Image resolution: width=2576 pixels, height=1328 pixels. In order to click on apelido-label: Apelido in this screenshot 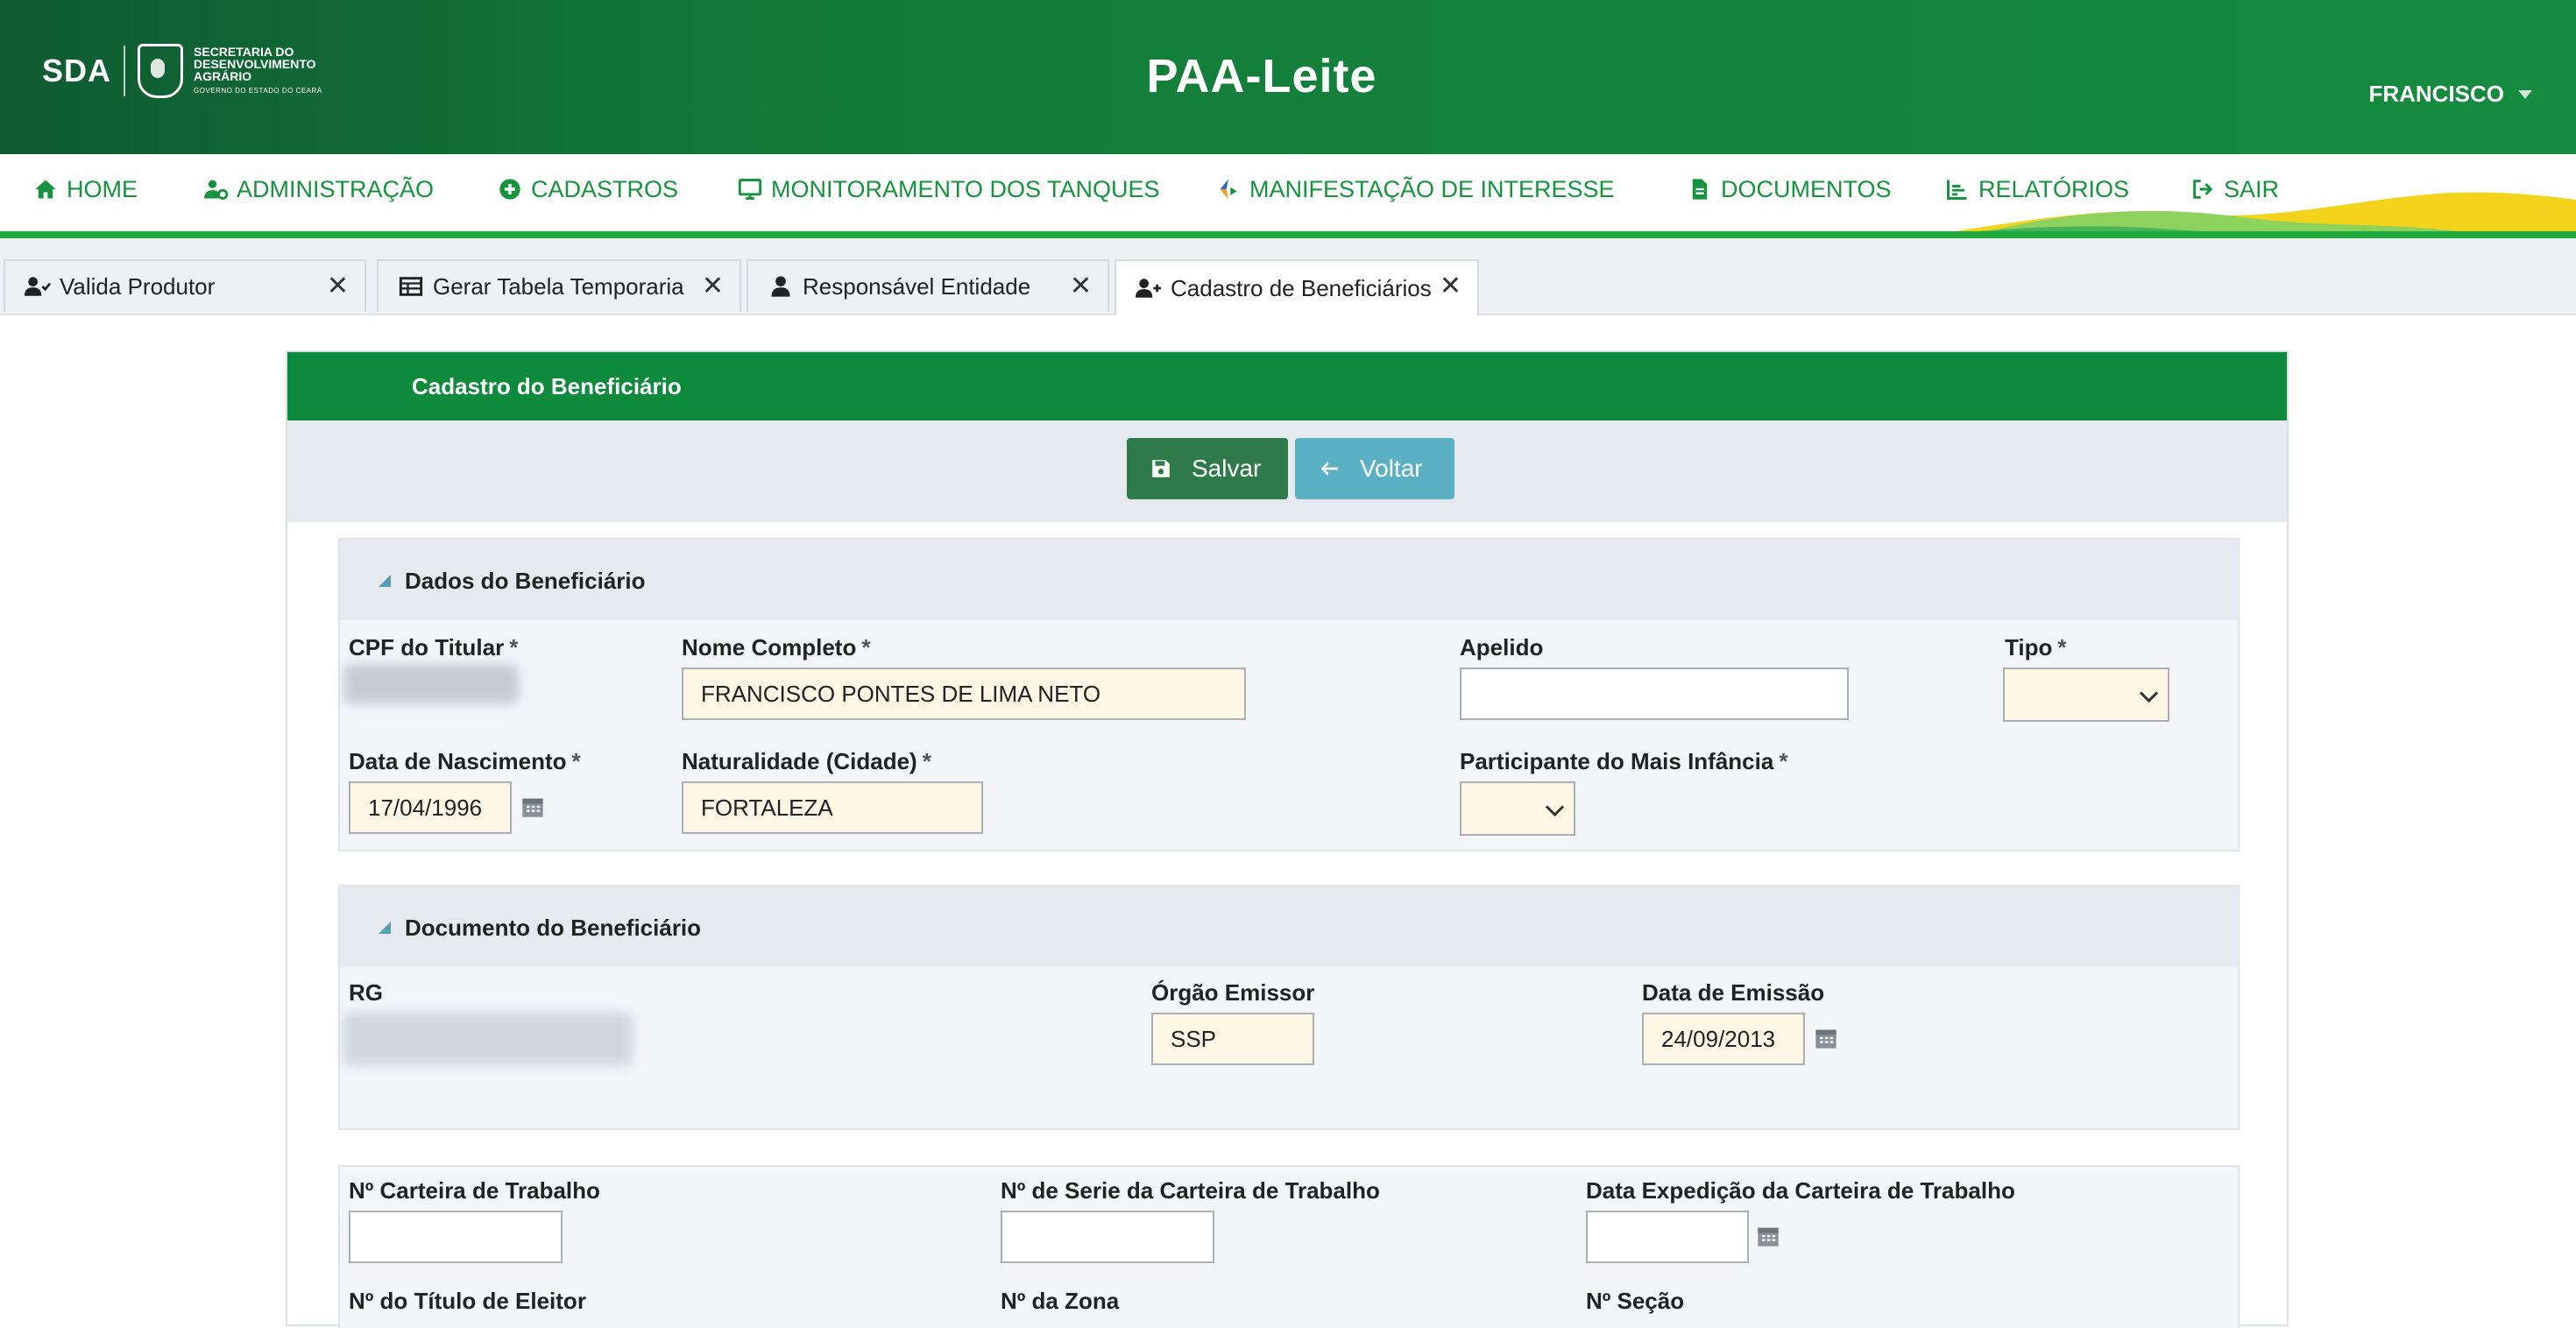, I will do `click(1502, 647)`.